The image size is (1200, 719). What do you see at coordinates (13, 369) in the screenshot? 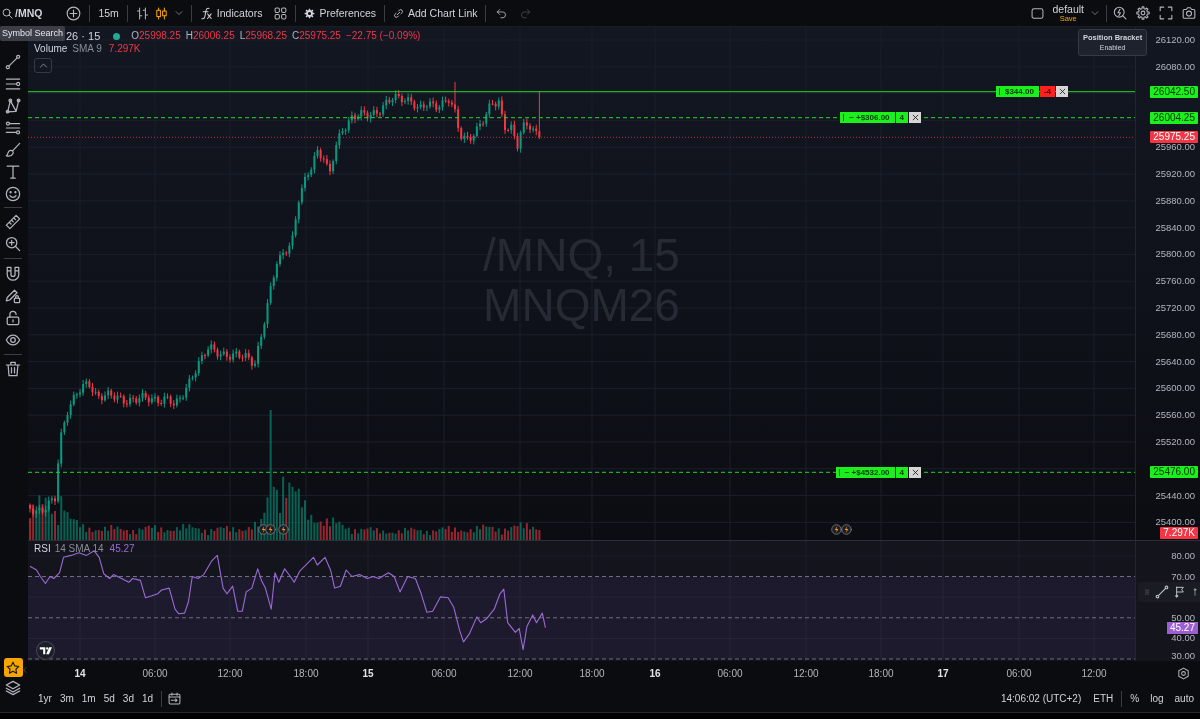
I see `trash-icon` at bounding box center [13, 369].